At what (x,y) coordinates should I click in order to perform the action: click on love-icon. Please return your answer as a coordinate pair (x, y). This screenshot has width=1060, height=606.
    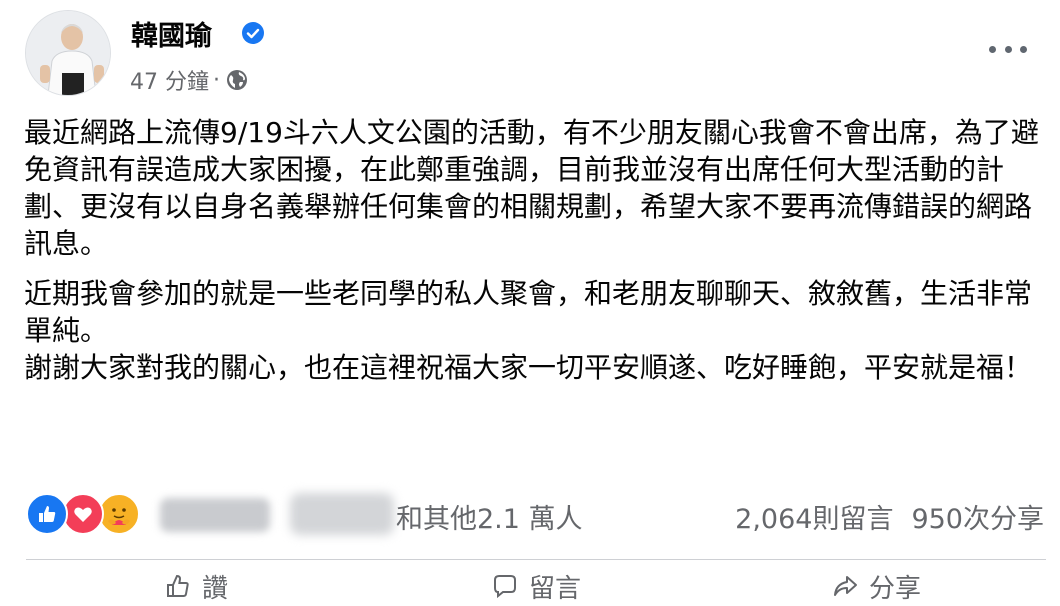
    Looking at the image, I should click on (83, 514).